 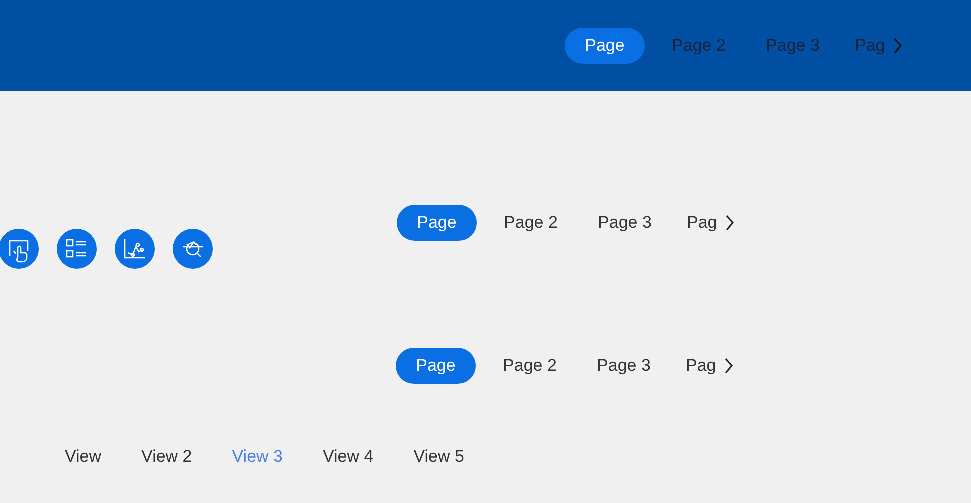 I want to click on view-tab: View 4, so click(x=348, y=457).